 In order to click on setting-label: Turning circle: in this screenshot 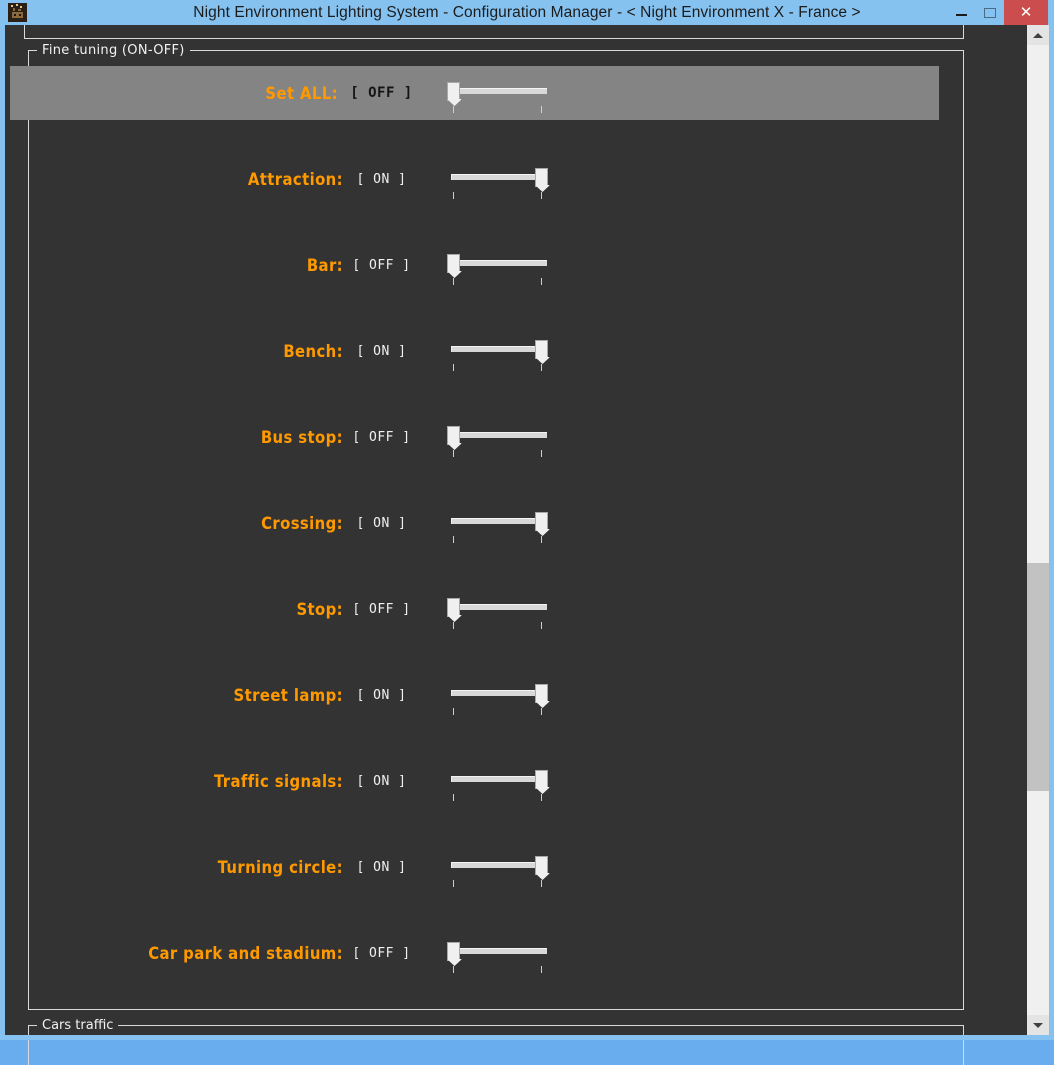, I will do `click(280, 867)`.